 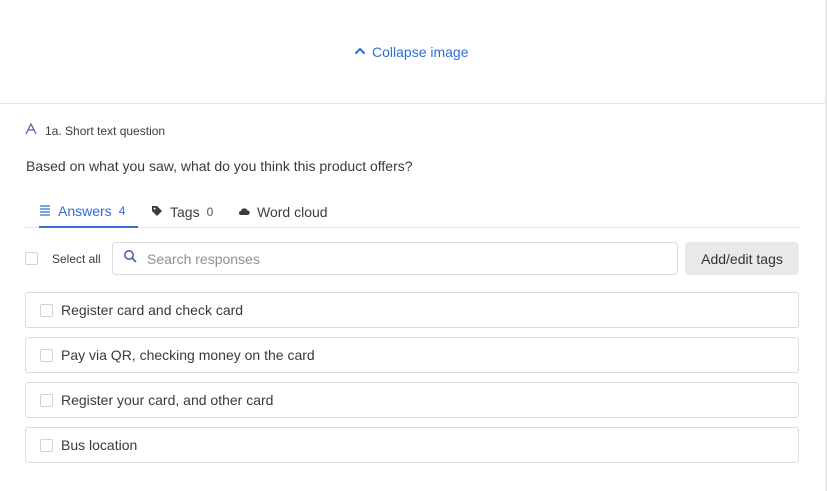 I want to click on question-type: 1a. Short text question, so click(x=95, y=130).